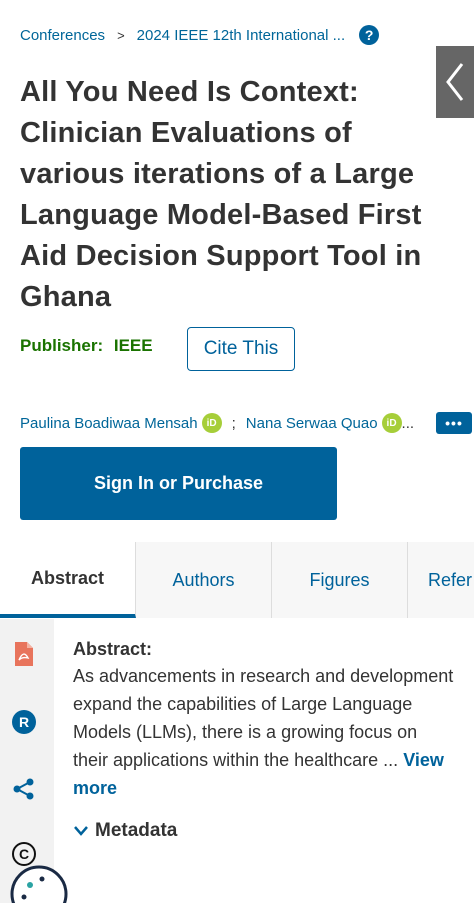 This screenshot has width=474, height=903. What do you see at coordinates (133, 345) in the screenshot?
I see `publisher-name: IEEE` at bounding box center [133, 345].